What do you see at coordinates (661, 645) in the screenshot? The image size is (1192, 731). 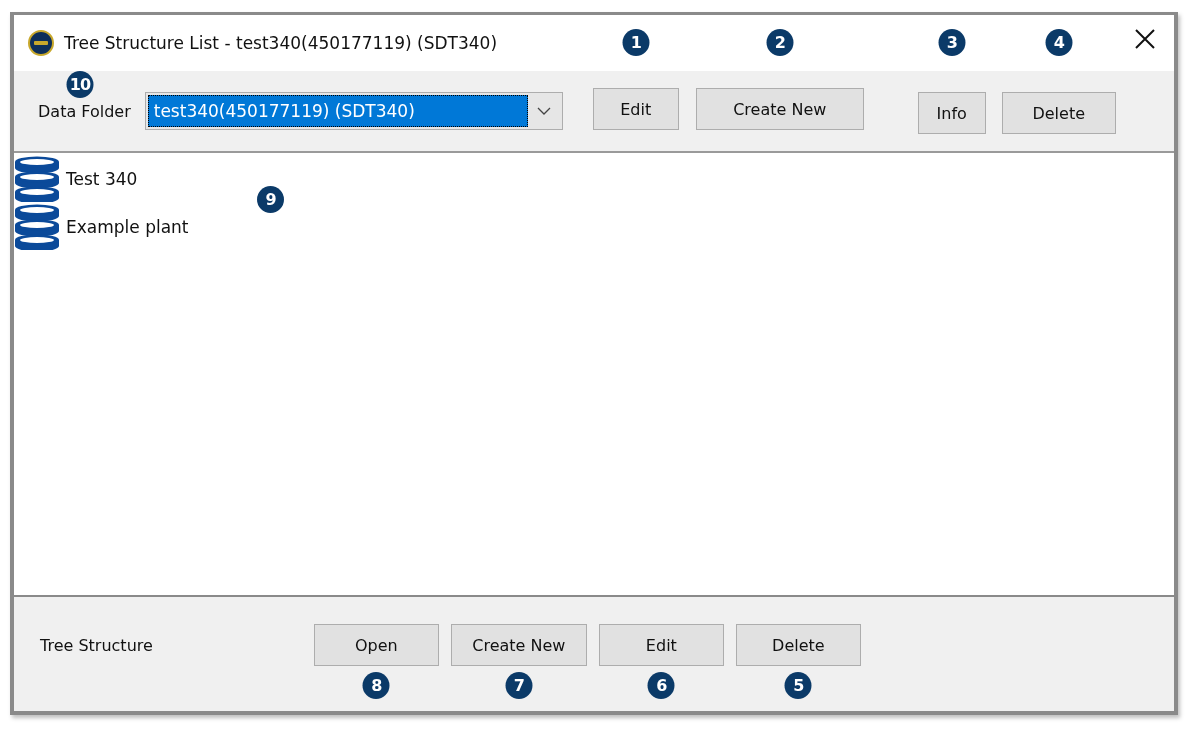 I see `footer-button: Edit` at bounding box center [661, 645].